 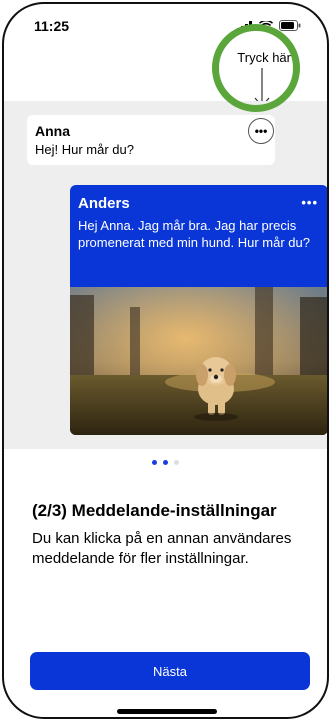 What do you see at coordinates (154, 510) in the screenshot?
I see `info-title: (2/3) Meddelande-inställningar` at bounding box center [154, 510].